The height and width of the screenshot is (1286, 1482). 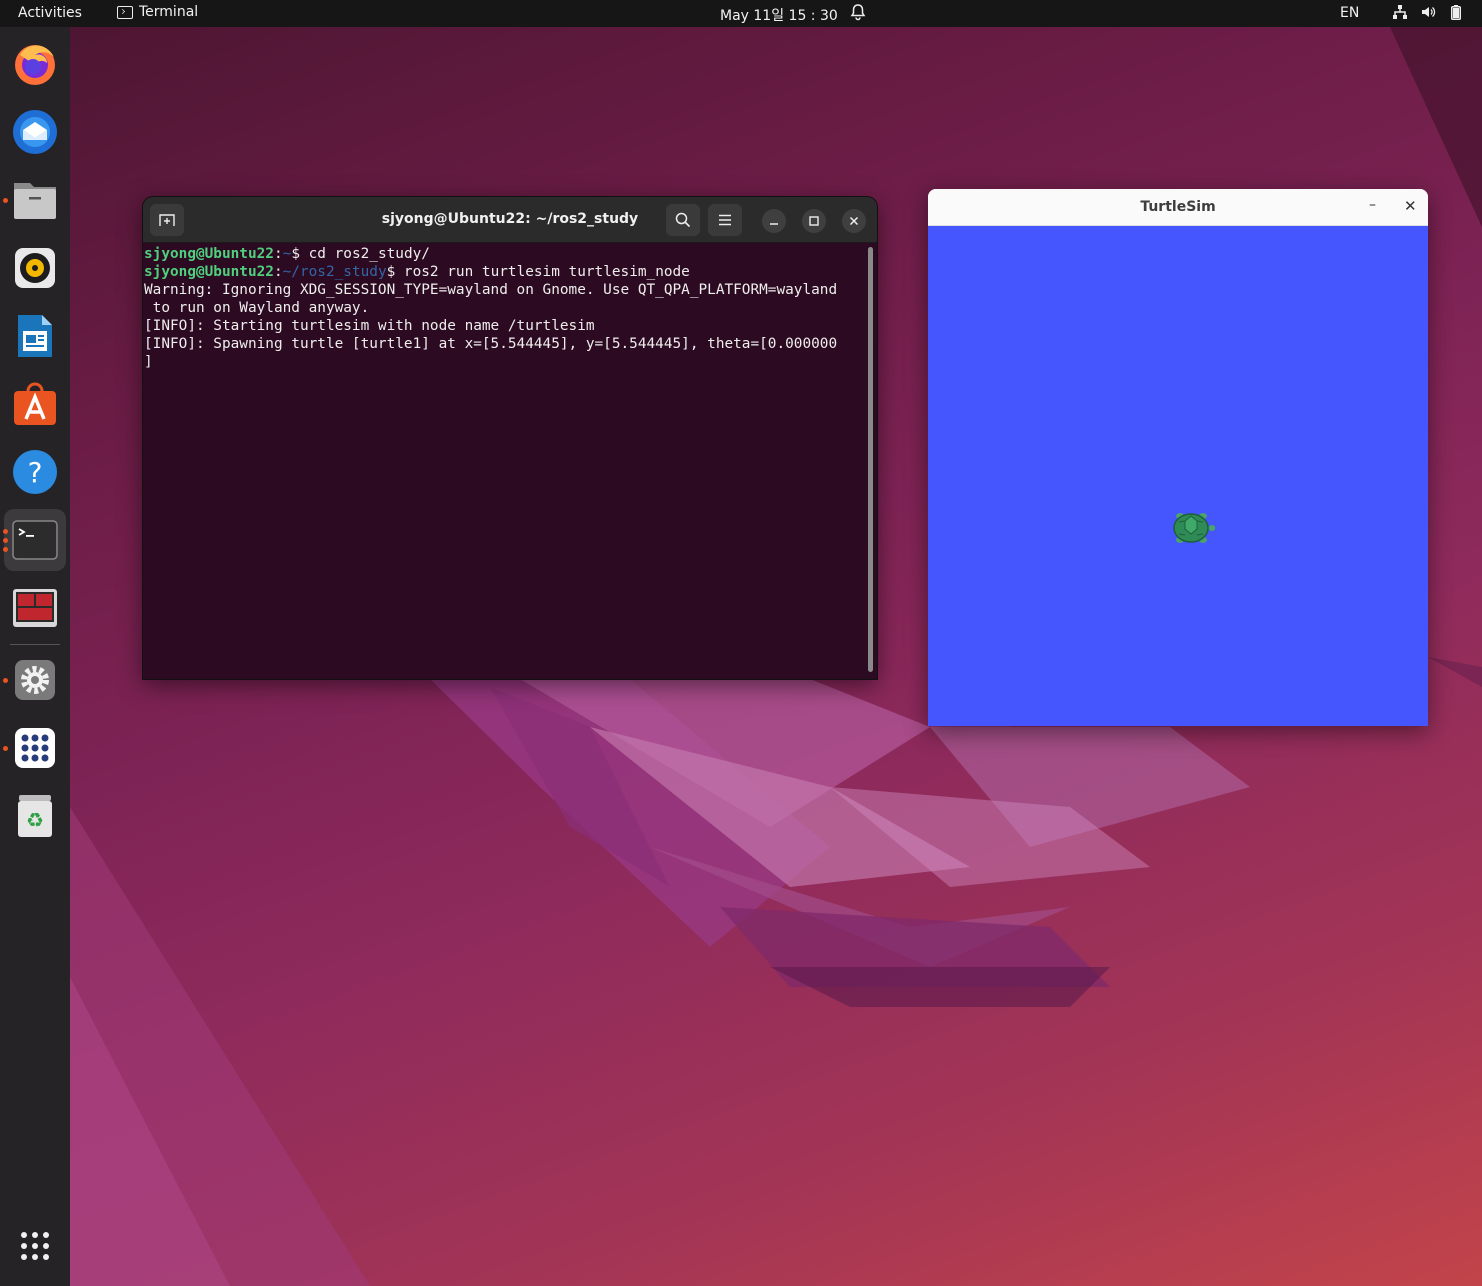 I want to click on terminal-line: ], so click(x=148, y=362).